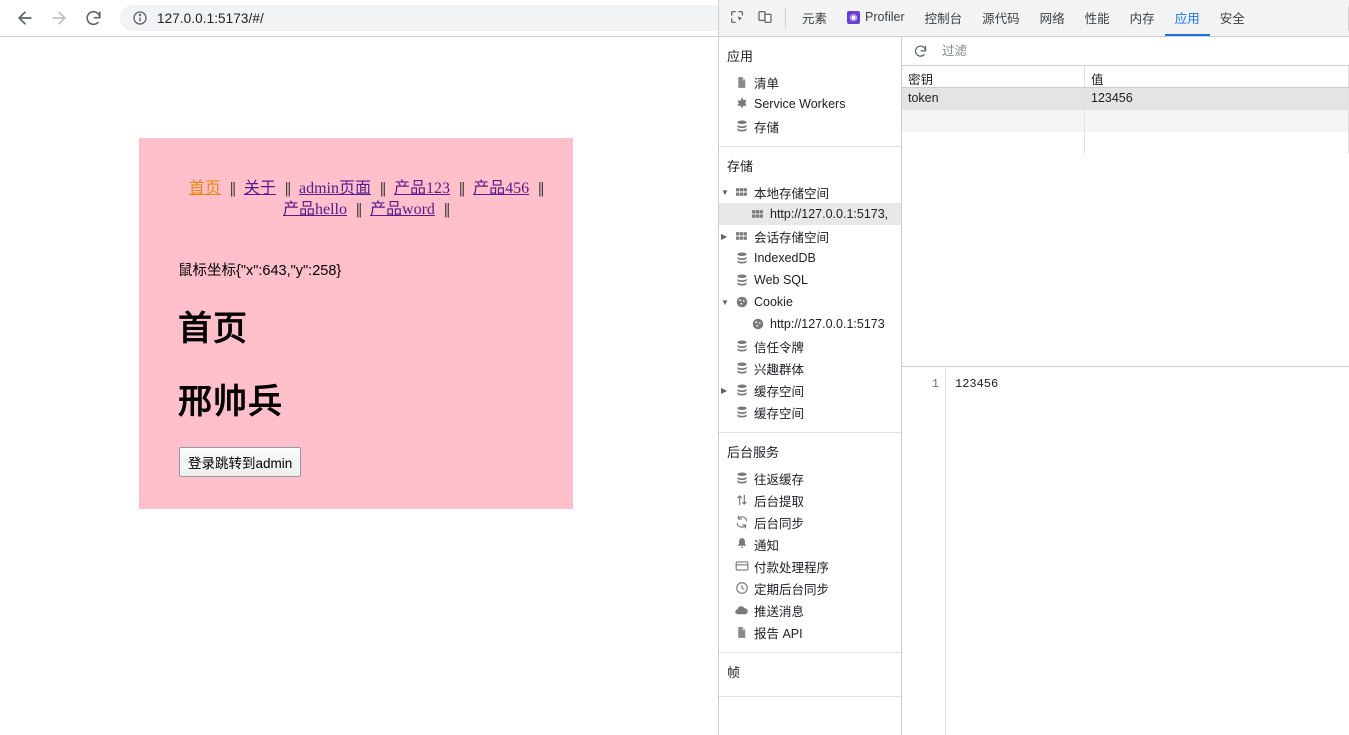  I want to click on column-header-key: 密钥, so click(993, 76).